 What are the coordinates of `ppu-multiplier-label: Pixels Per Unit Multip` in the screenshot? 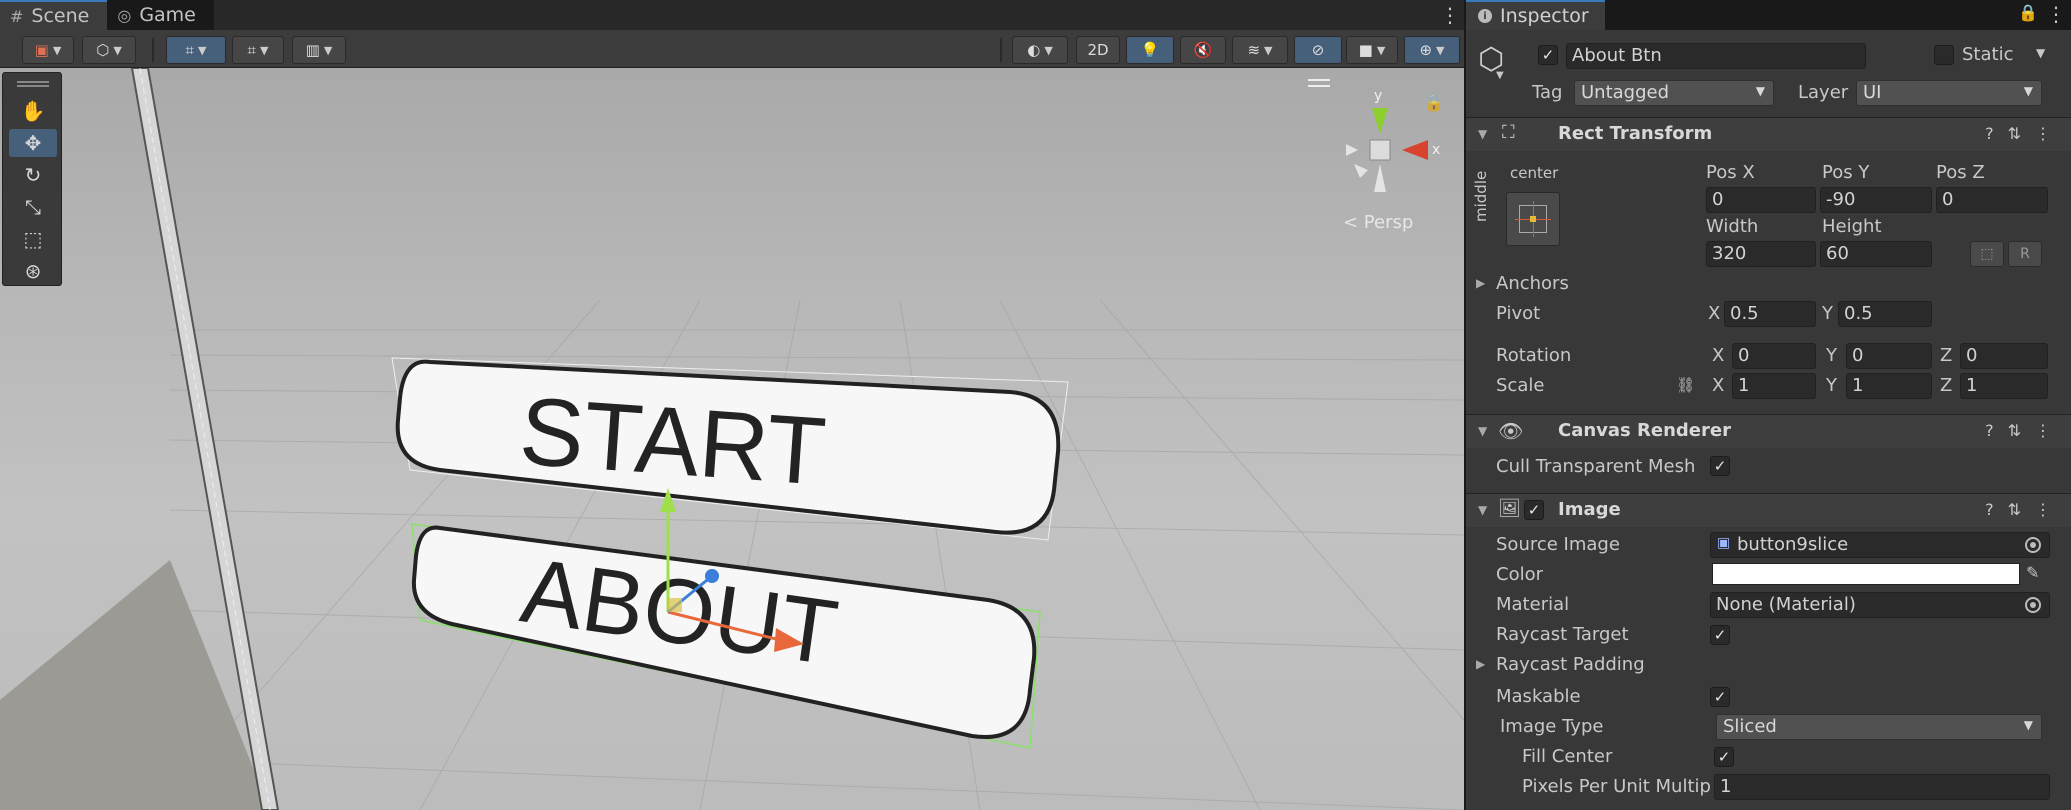 It's located at (1616, 786).